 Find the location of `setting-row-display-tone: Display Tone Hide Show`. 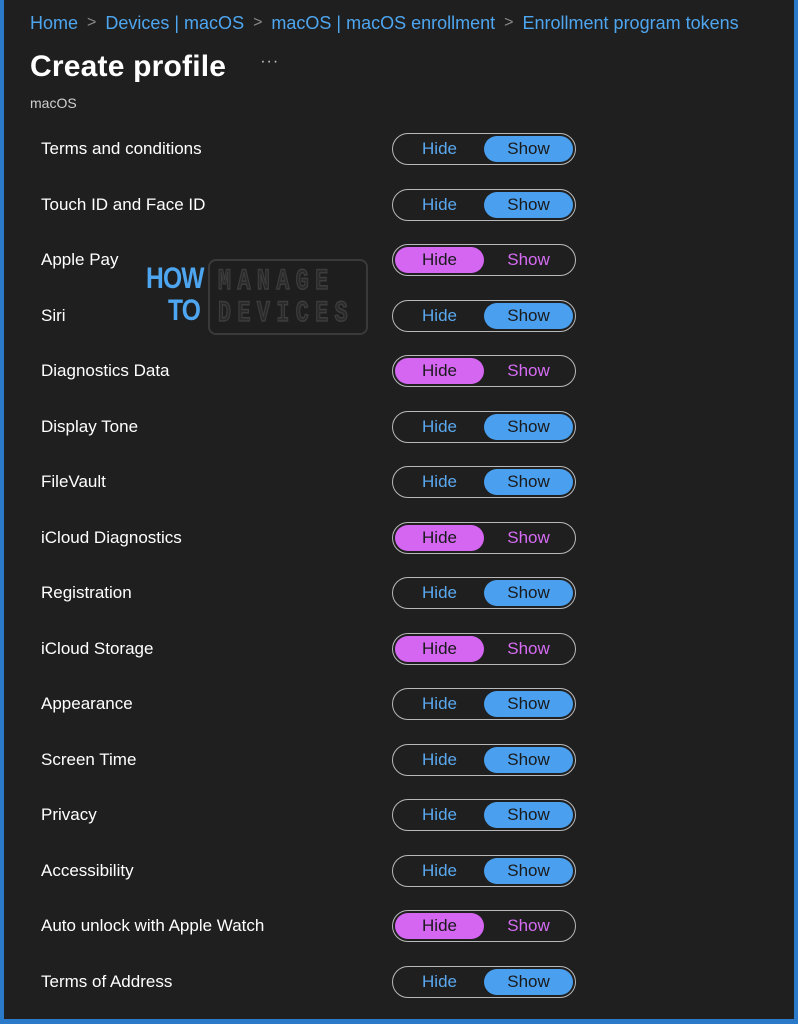

setting-row-display-tone: Display Tone Hide Show is located at coordinates (401, 427).